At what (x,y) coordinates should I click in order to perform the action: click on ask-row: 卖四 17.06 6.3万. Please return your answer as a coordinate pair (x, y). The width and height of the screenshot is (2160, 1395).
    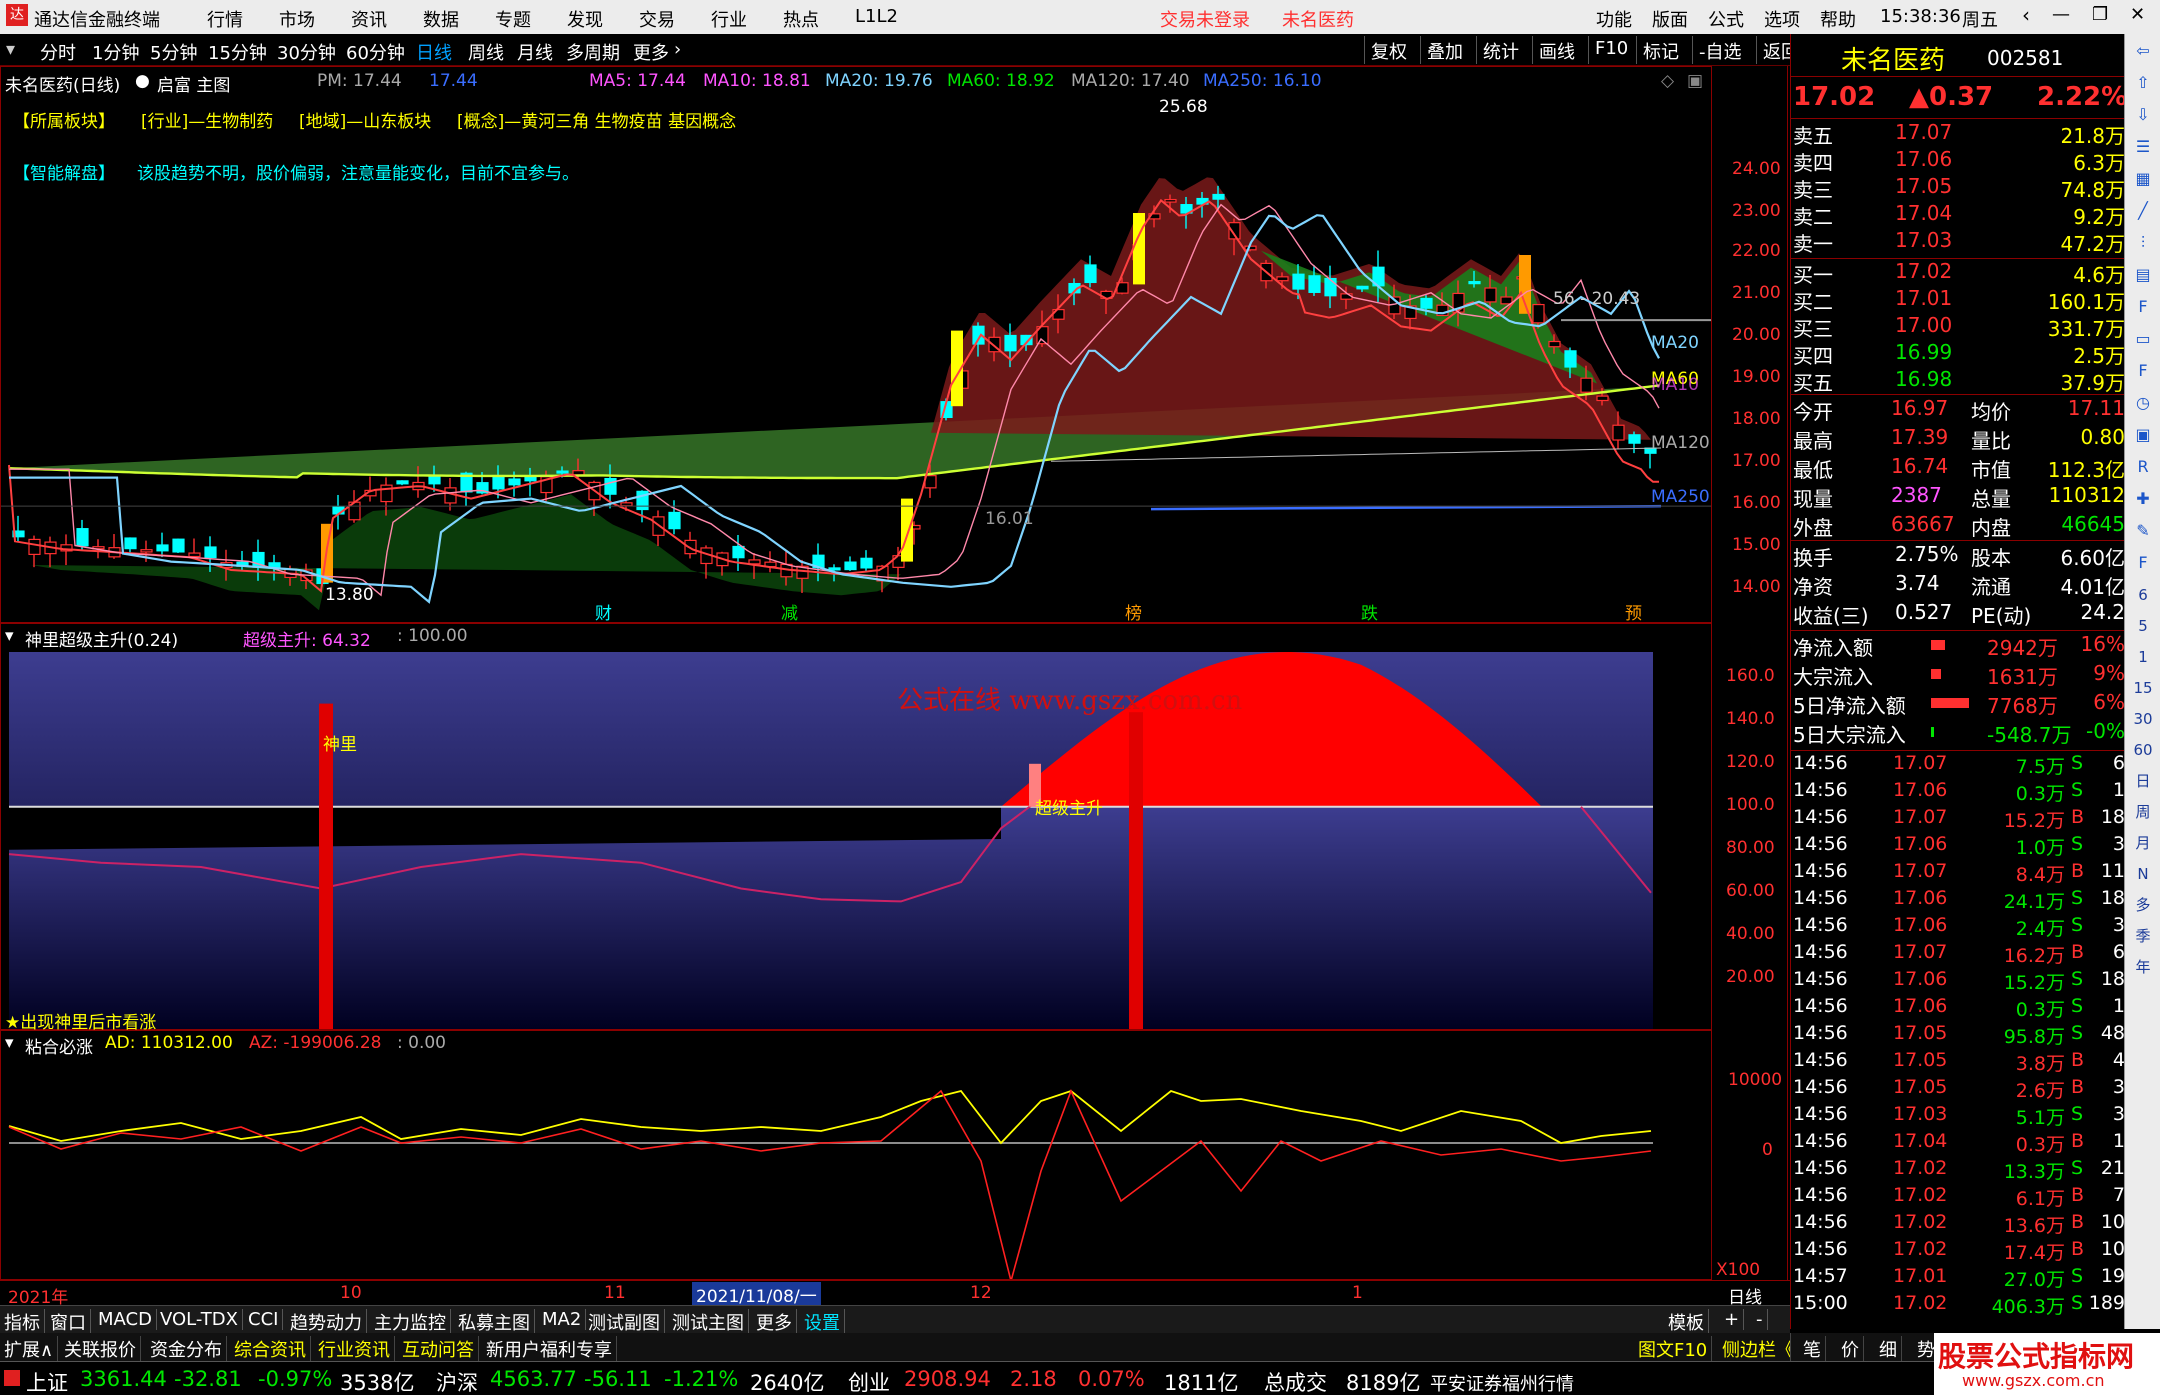
    Looking at the image, I should click on (1961, 161).